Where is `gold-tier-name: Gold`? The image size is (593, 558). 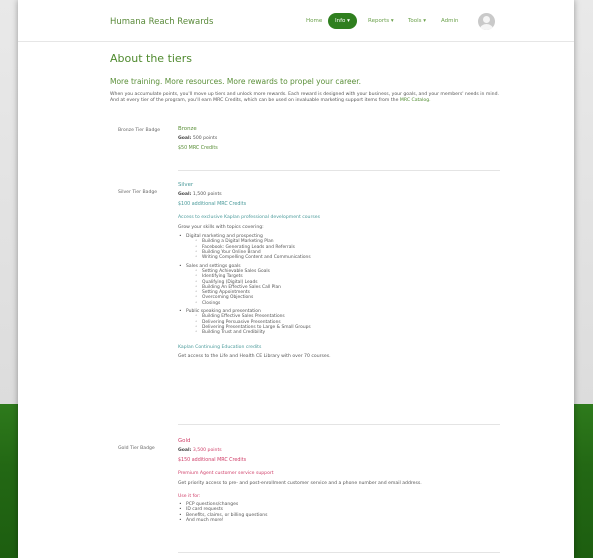 gold-tier-name: Gold is located at coordinates (184, 441).